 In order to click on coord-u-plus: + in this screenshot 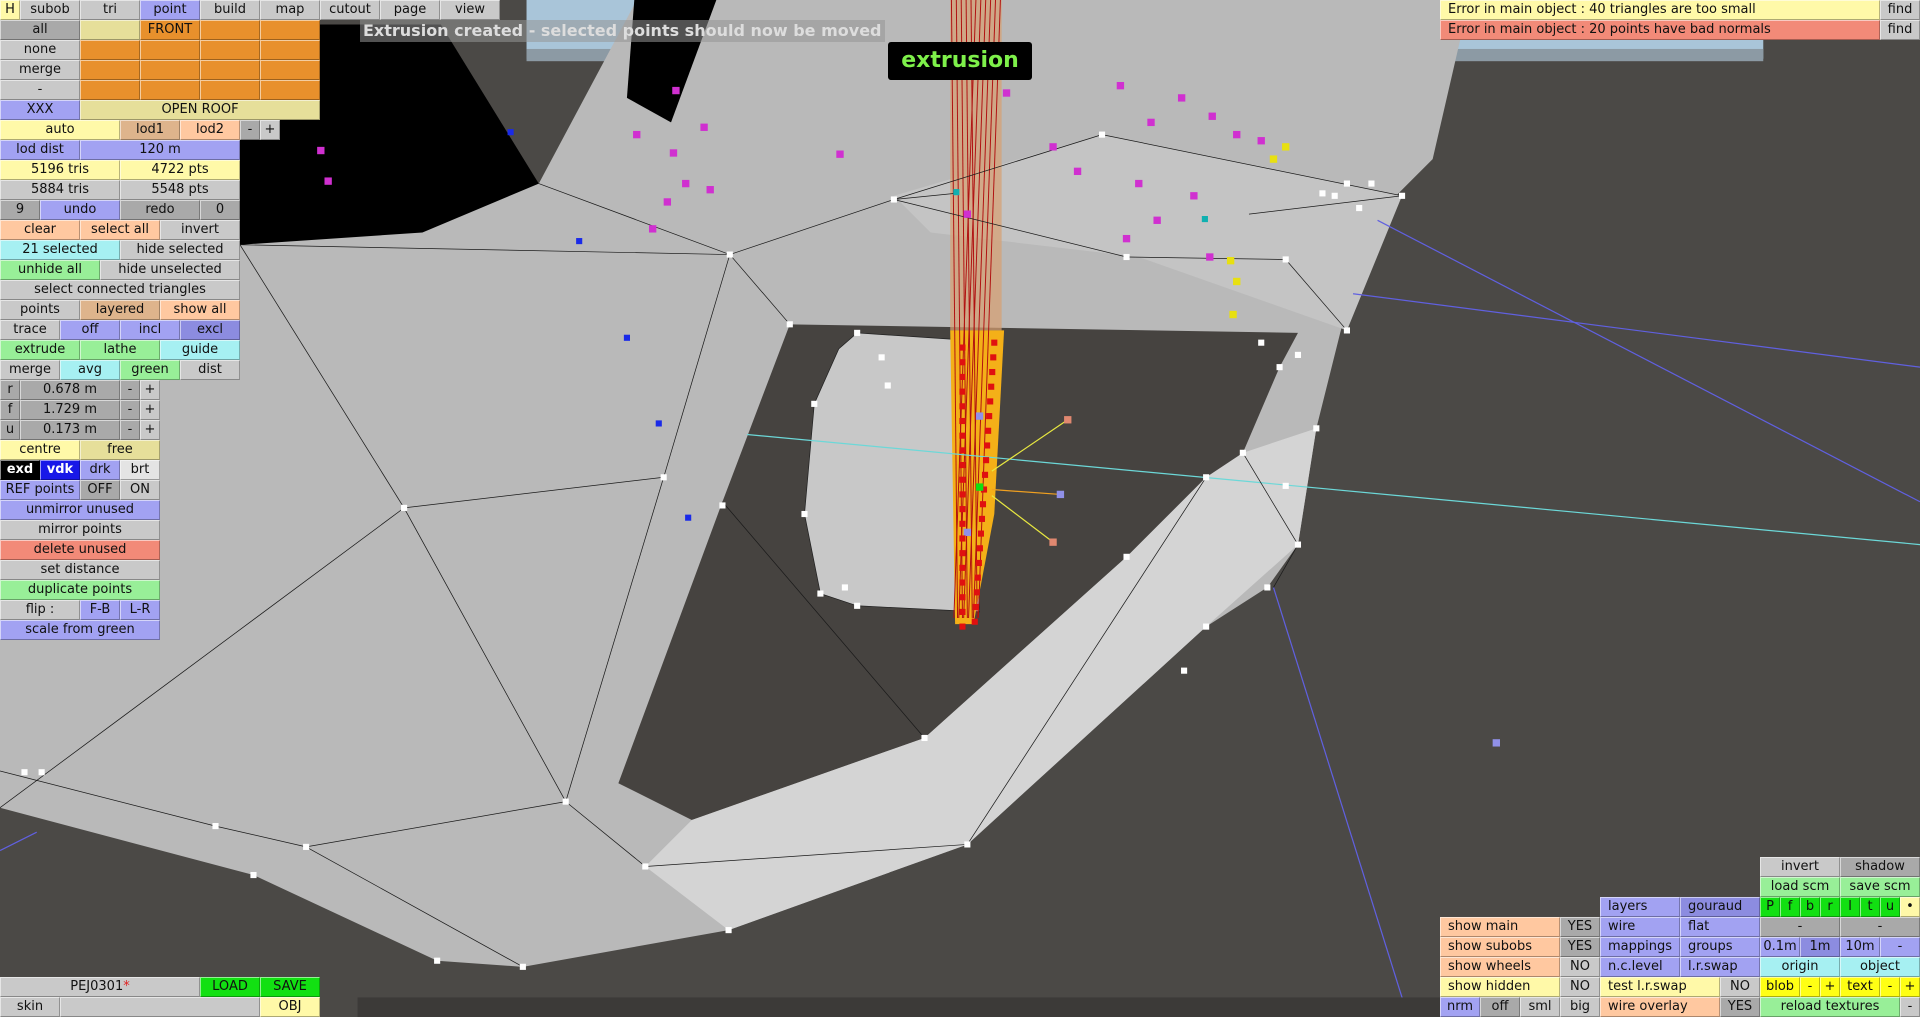, I will do `click(150, 430)`.